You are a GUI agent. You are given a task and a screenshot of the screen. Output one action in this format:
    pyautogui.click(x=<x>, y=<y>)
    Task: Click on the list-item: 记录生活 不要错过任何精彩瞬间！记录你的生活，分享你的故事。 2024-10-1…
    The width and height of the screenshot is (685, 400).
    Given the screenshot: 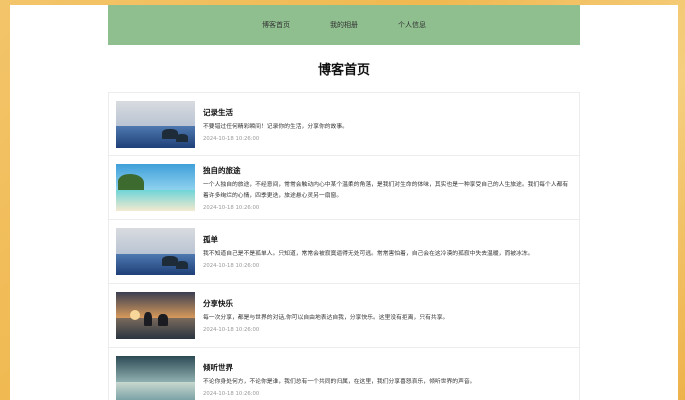 What is the action you would take?
    pyautogui.click(x=344, y=124)
    